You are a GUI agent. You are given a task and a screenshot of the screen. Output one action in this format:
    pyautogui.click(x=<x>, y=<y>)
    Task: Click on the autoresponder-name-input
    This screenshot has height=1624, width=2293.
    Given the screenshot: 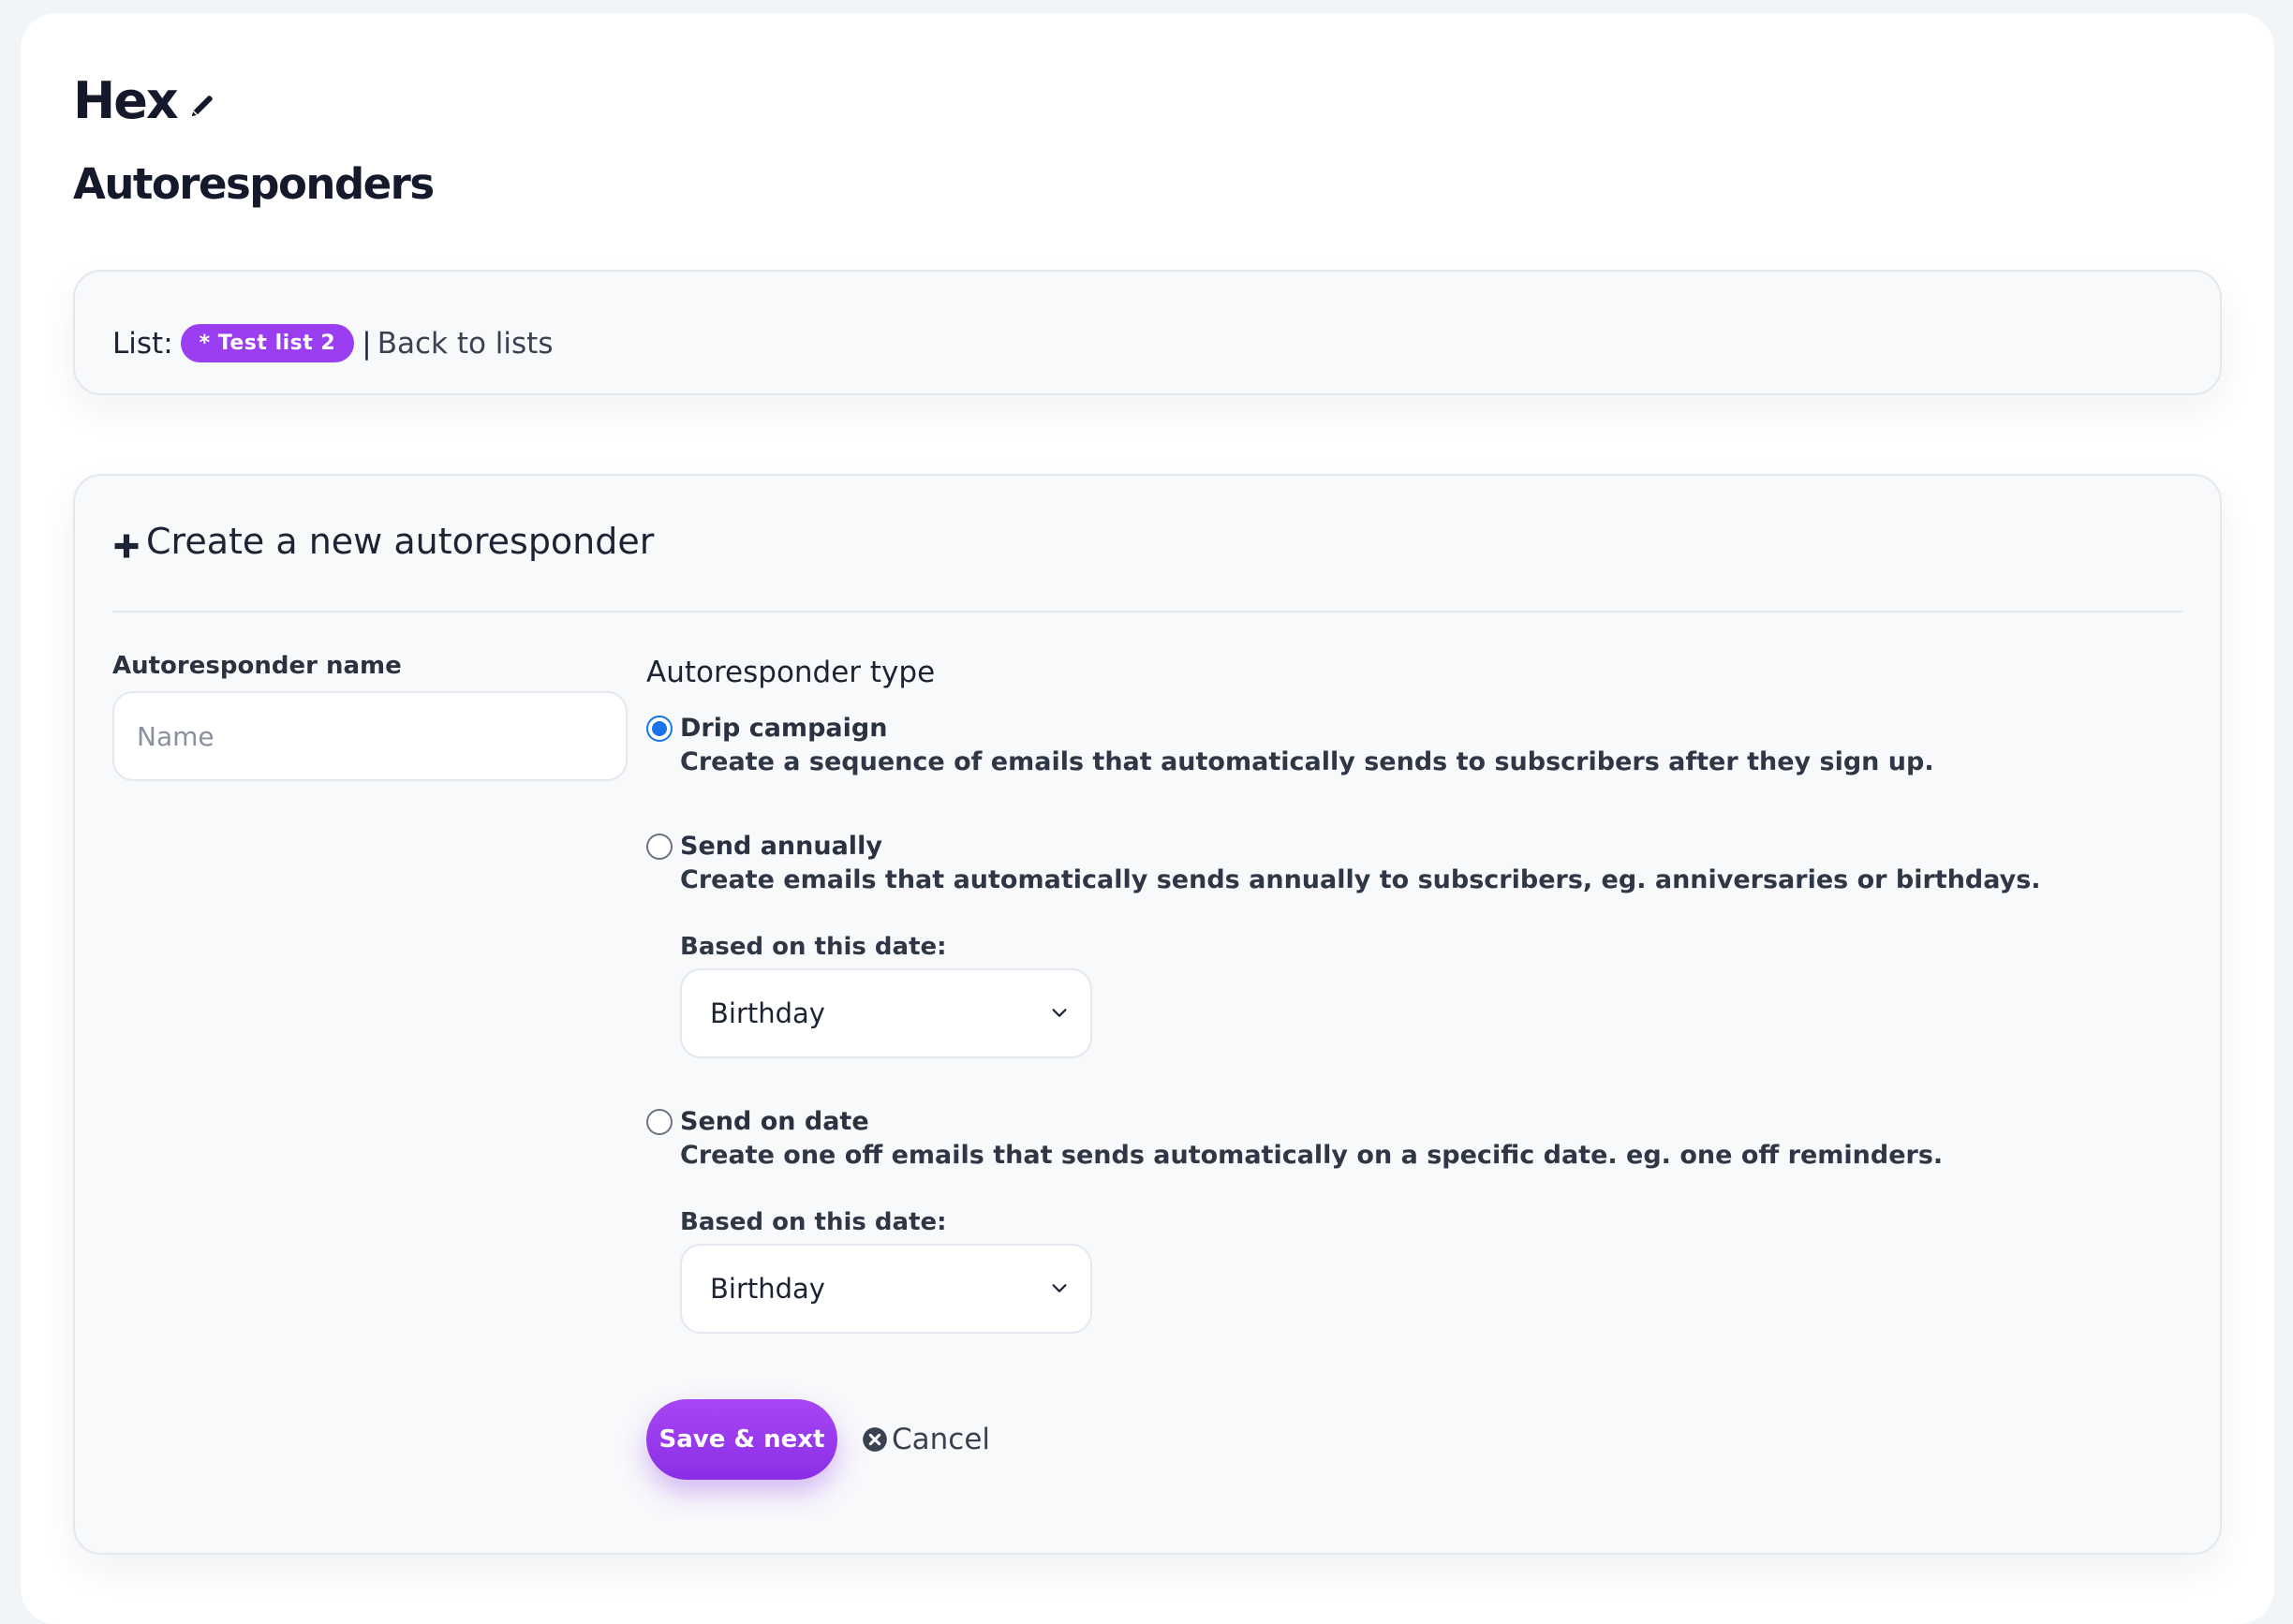 What is the action you would take?
    pyautogui.click(x=370, y=736)
    